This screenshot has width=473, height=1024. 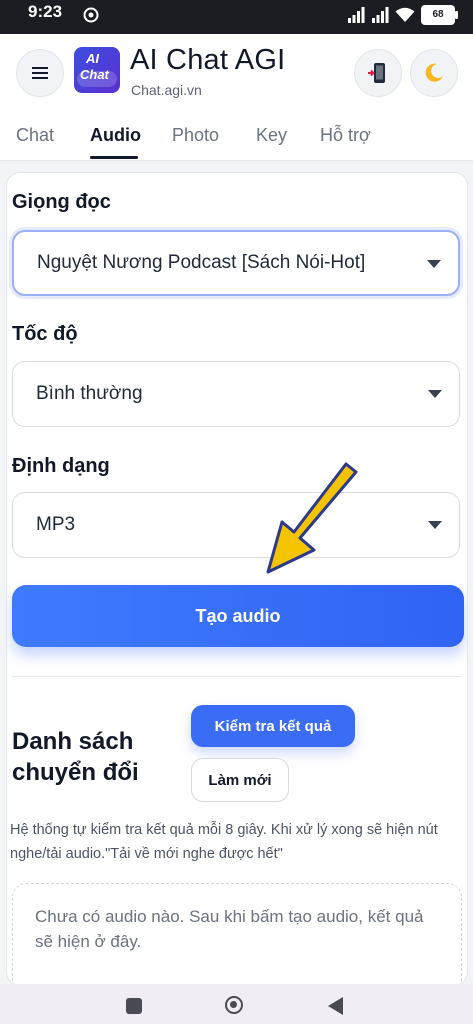 I want to click on tab-chat: Chat, so click(x=35, y=135).